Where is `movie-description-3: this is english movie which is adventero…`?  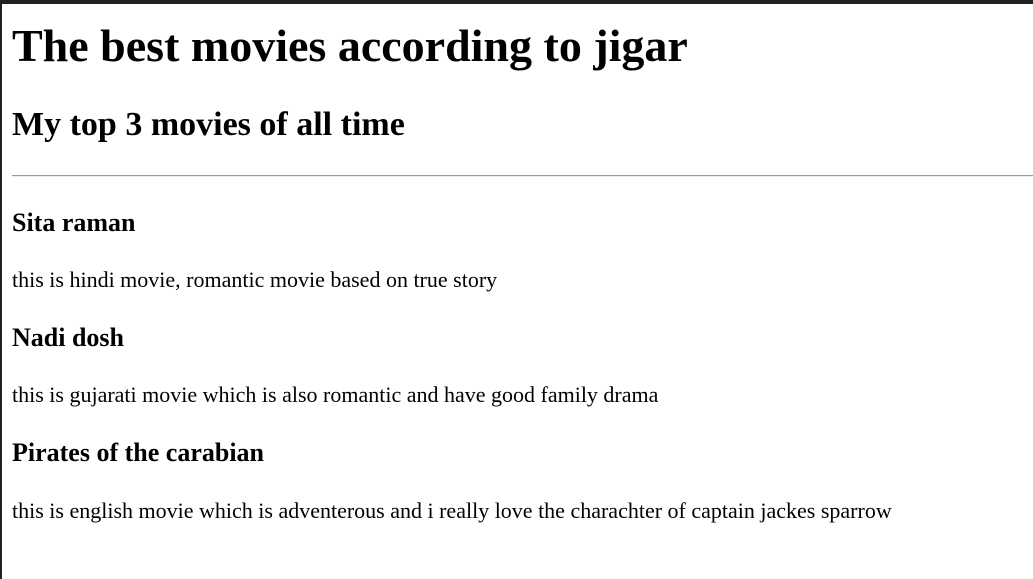 movie-description-3: this is english movie which is adventero… is located at coordinates (452, 510).